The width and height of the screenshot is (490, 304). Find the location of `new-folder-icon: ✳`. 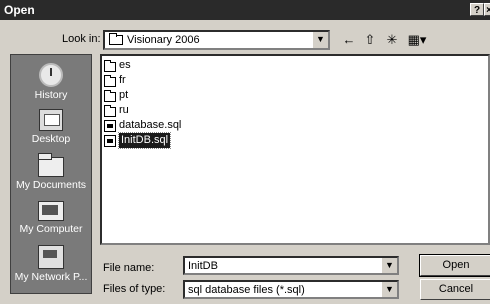

new-folder-icon: ✳ is located at coordinates (392, 40).